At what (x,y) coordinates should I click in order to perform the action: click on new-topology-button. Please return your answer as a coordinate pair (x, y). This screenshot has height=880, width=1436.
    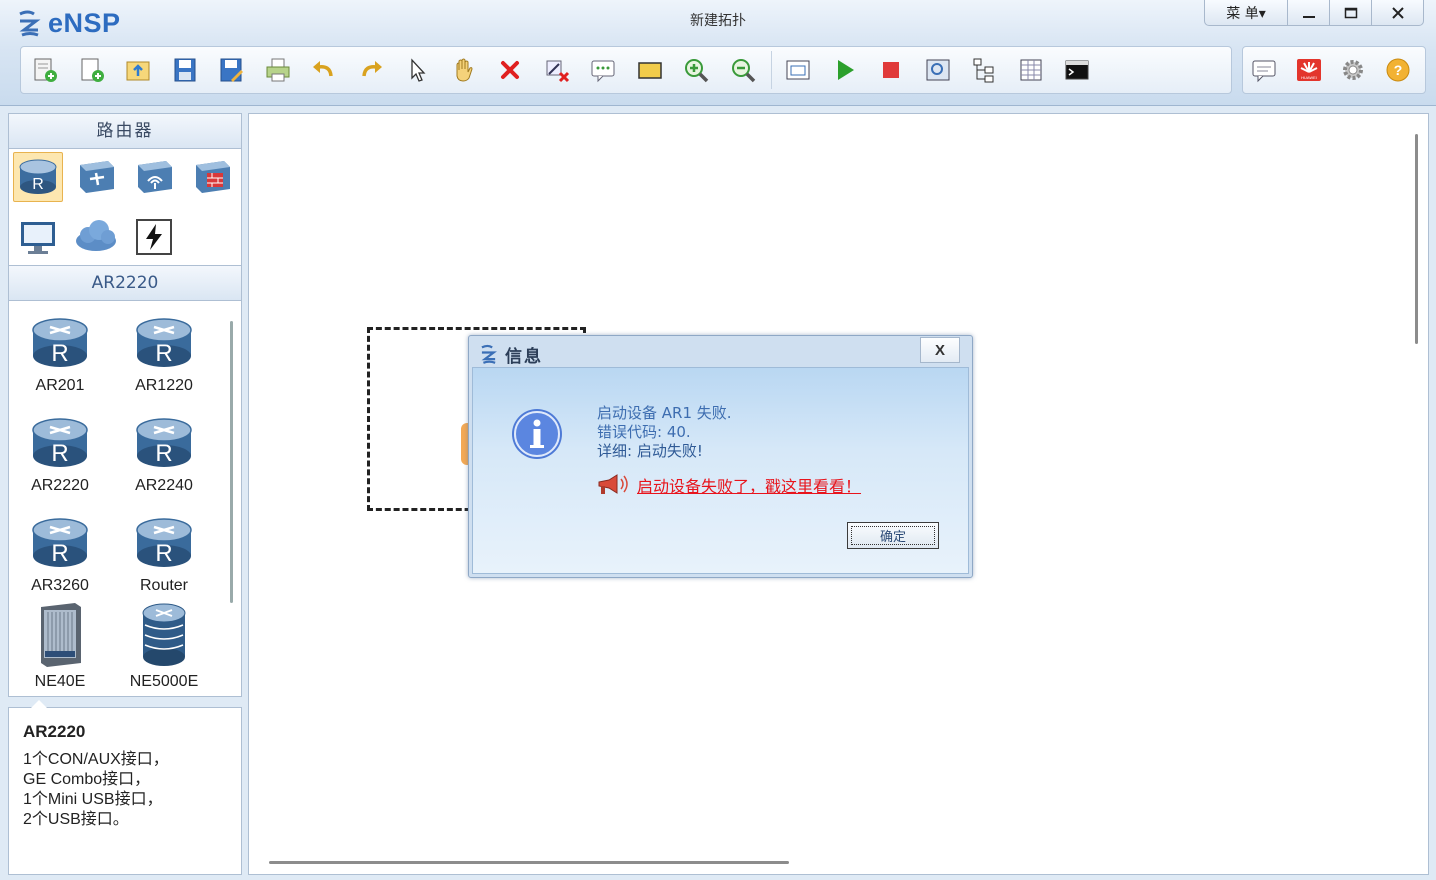
    Looking at the image, I should click on (45, 70).